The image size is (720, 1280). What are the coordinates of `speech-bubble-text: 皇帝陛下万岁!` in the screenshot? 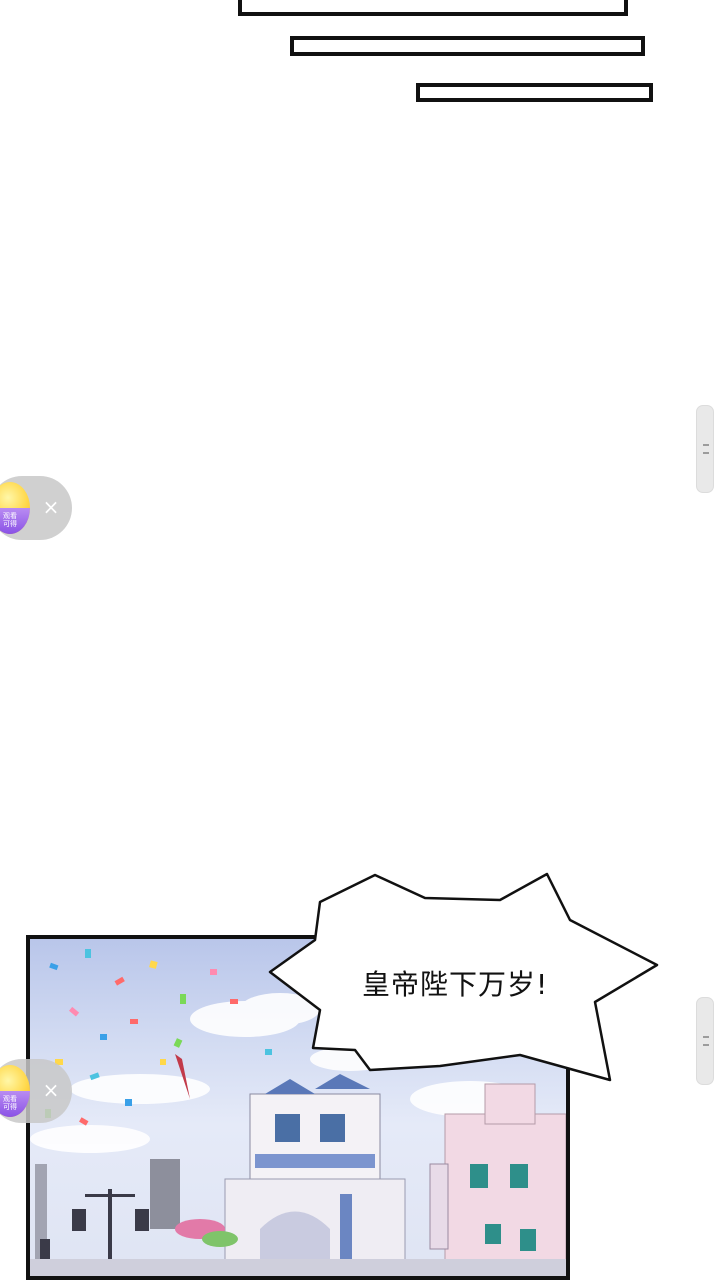 It's located at (455, 984).